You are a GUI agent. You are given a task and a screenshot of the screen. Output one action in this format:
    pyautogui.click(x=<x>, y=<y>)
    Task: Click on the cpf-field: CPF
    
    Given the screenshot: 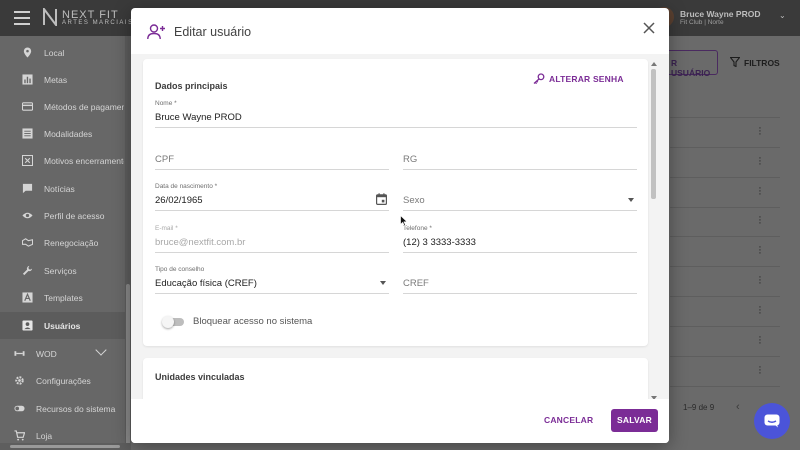 What is the action you would take?
    pyautogui.click(x=272, y=156)
    